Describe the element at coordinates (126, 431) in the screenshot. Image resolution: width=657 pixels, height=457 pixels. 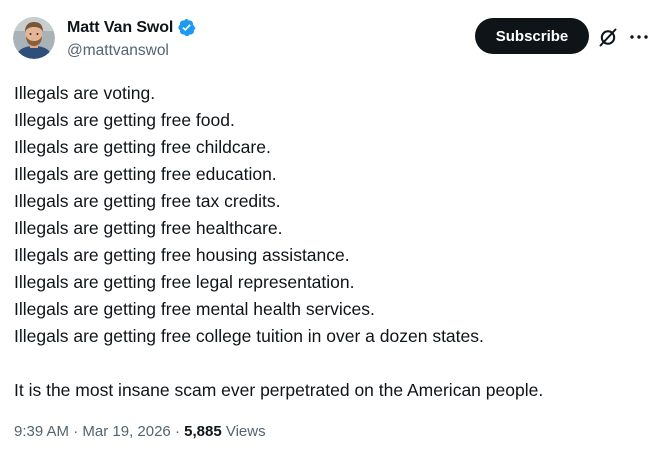
I see `post-date: Mar 19, 2026` at that location.